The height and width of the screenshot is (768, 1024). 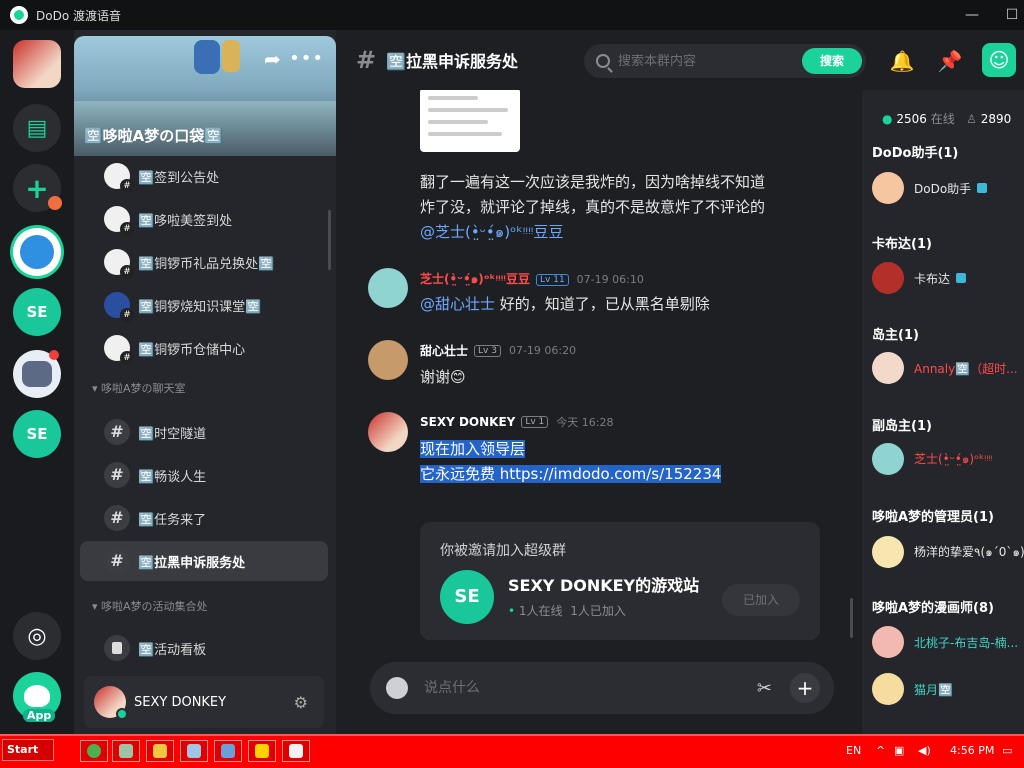 I want to click on message-input, so click(x=574, y=688).